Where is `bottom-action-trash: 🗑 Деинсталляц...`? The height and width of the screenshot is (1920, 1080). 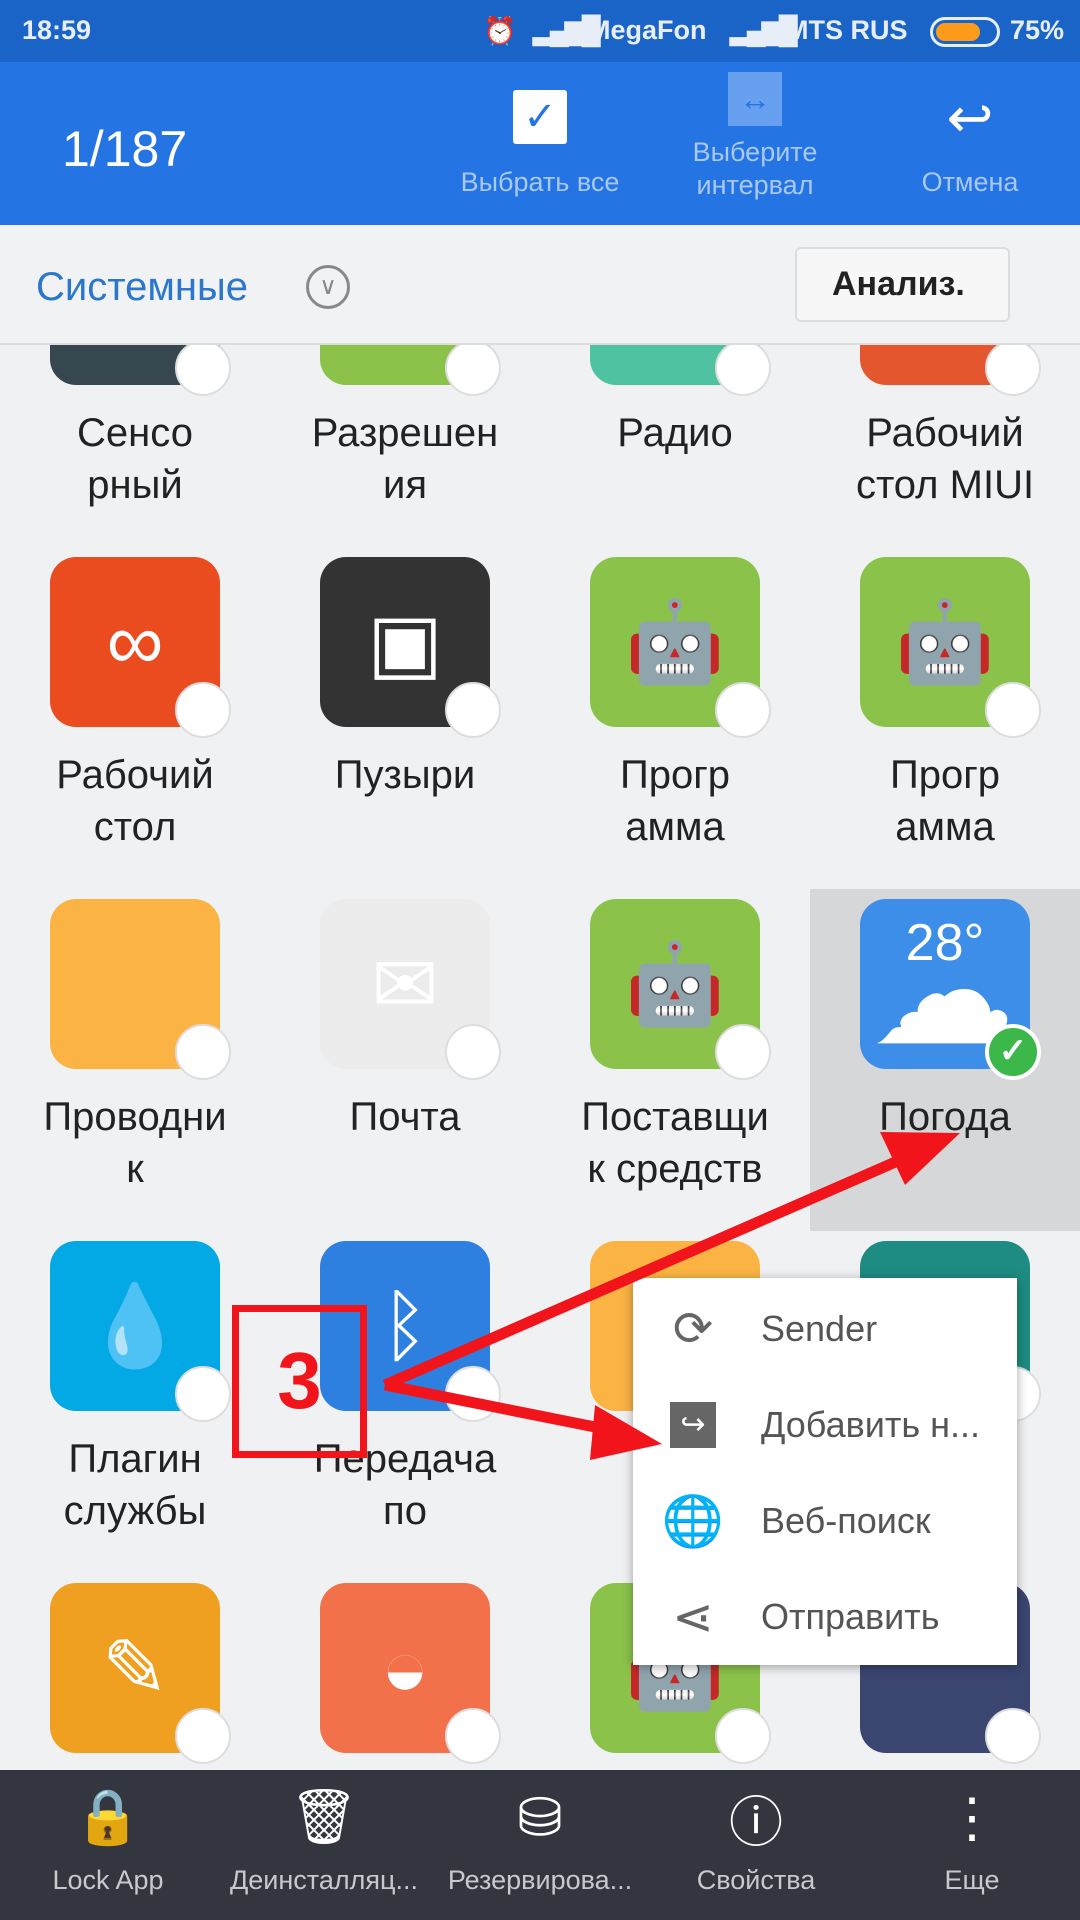 bottom-action-trash: 🗑 Деинсталляц... is located at coordinates (324, 1845).